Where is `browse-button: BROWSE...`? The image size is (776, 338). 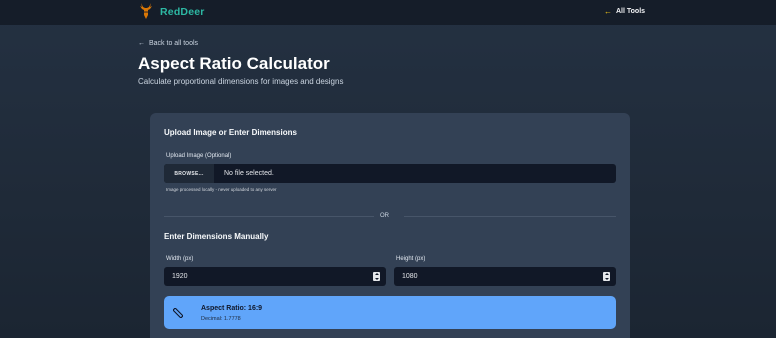 browse-button: BROWSE... is located at coordinates (189, 173).